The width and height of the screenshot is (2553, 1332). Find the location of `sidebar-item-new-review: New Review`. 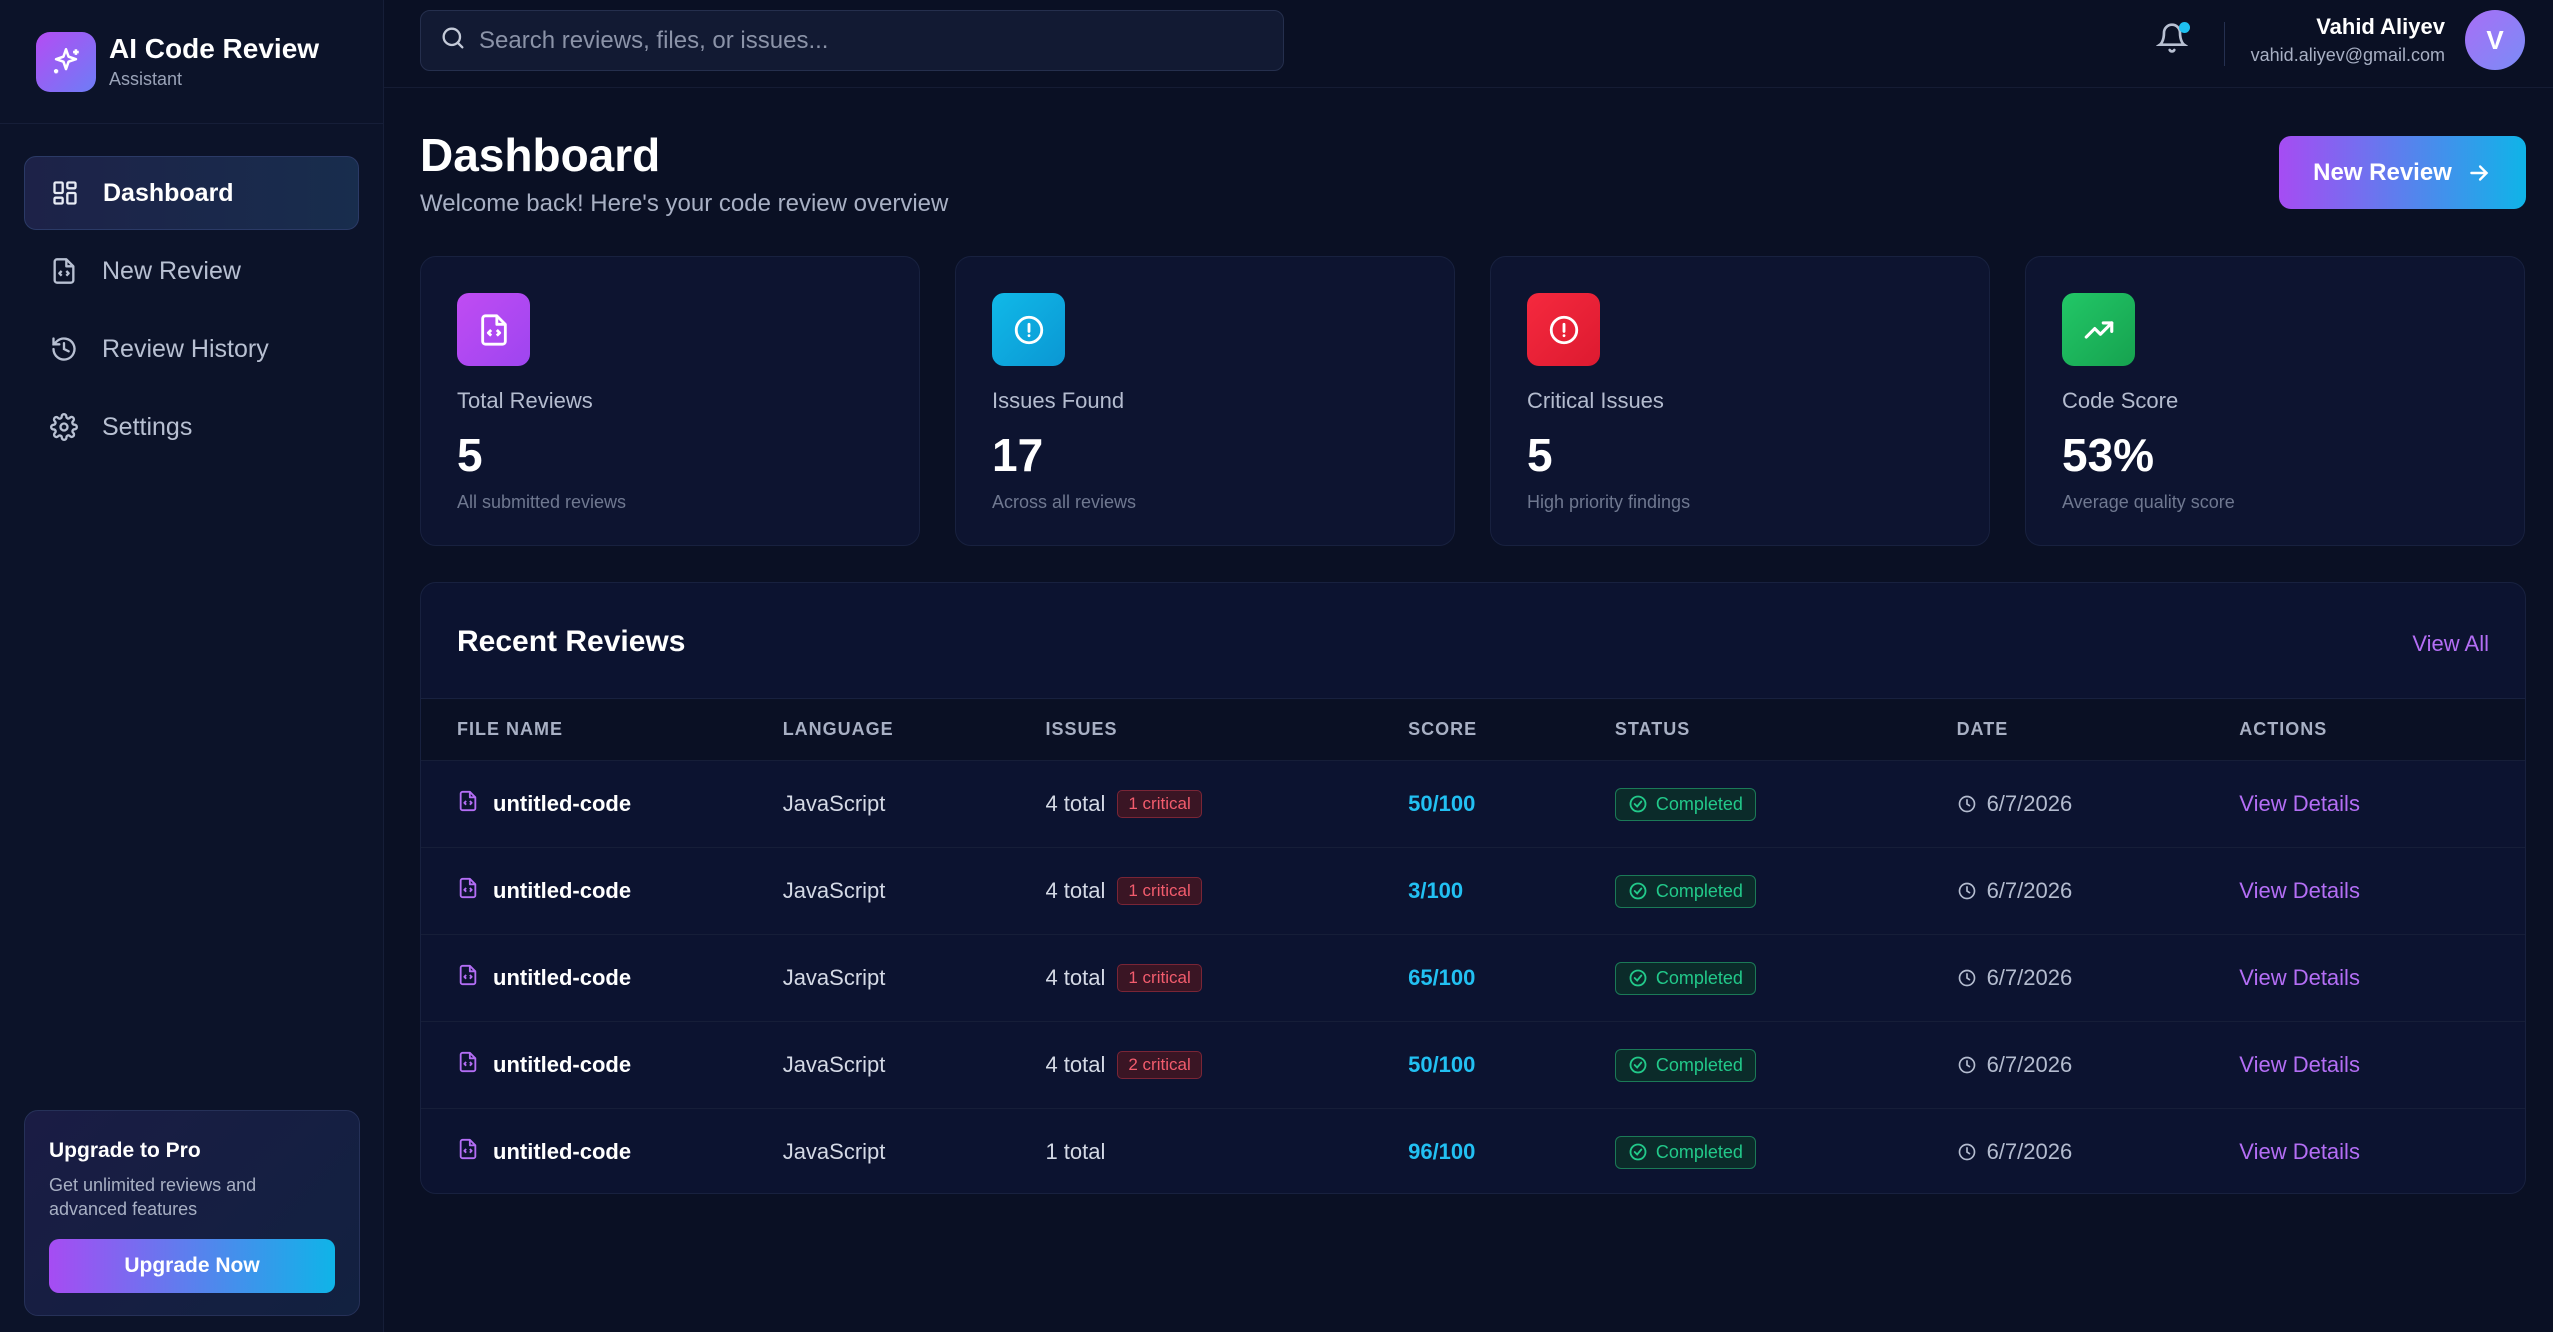

sidebar-item-new-review: New Review is located at coordinates (191, 271).